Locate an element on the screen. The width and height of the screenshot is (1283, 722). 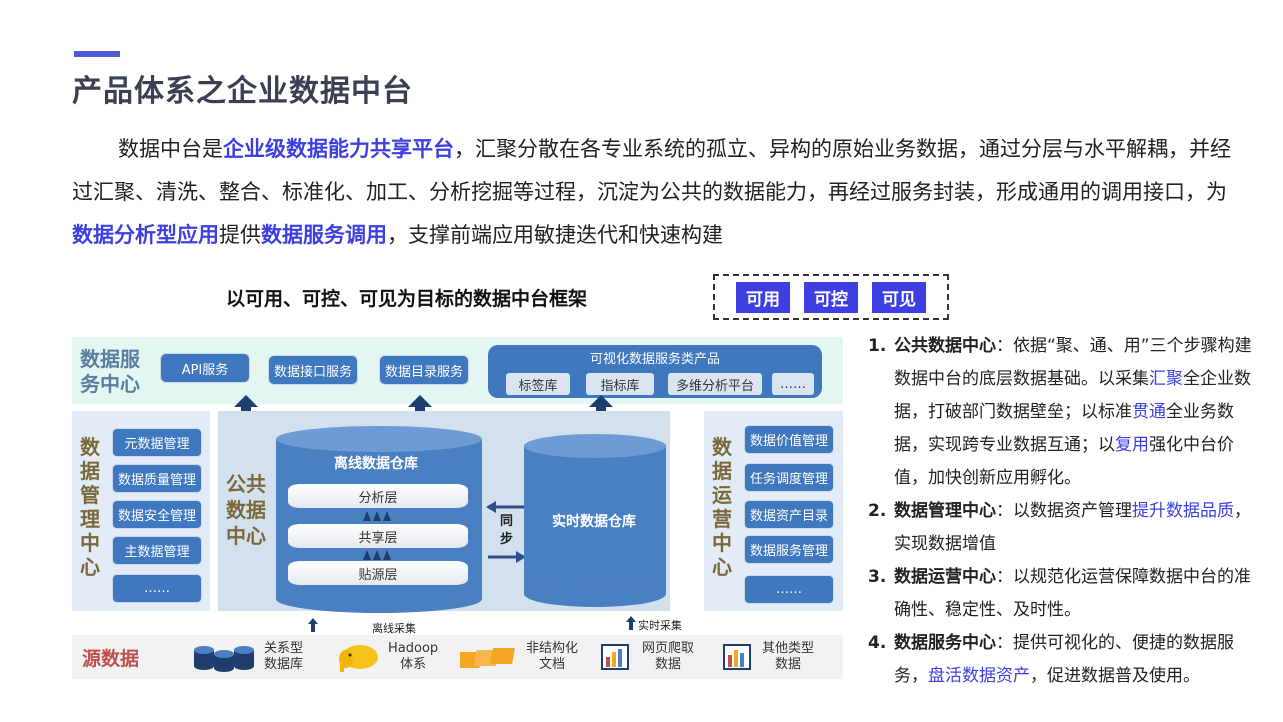
framework-title: 以可用、可控、可见为目标的数据中台框架 is located at coordinates (407, 299).